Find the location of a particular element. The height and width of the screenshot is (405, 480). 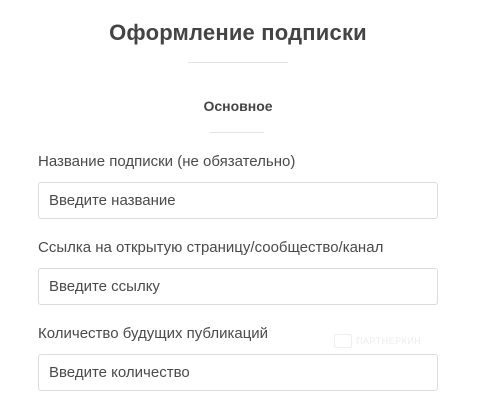

publication-count-label: Количество будущих публикаций is located at coordinates (153, 333).